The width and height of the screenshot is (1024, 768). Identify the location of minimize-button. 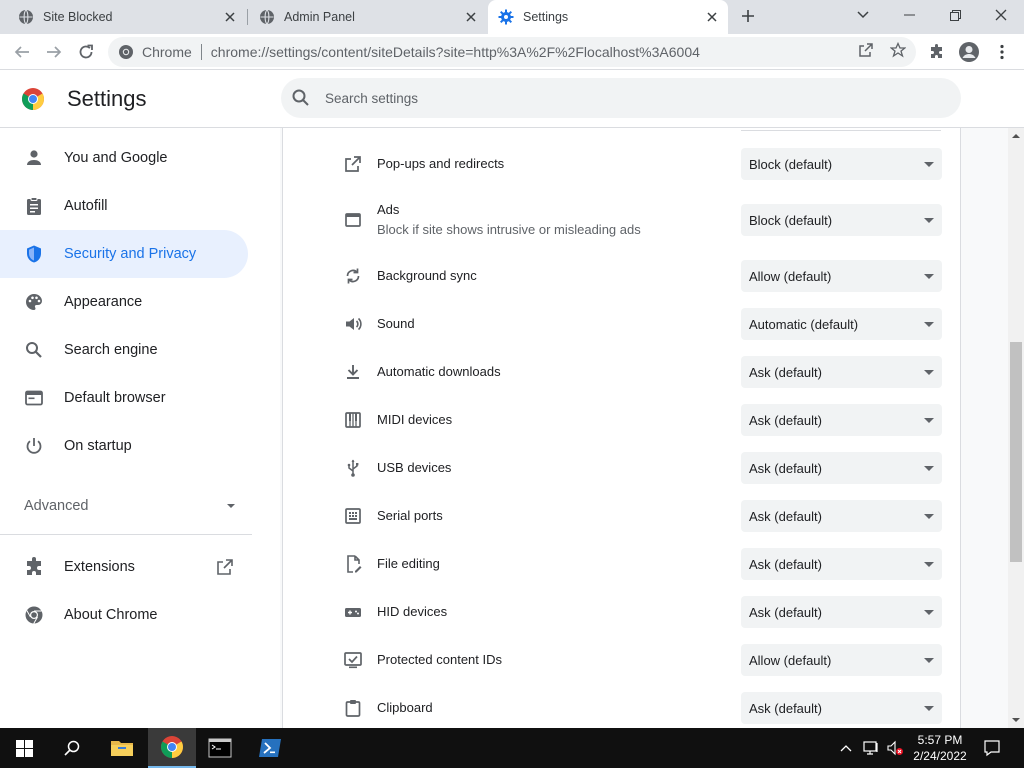
(909, 15).